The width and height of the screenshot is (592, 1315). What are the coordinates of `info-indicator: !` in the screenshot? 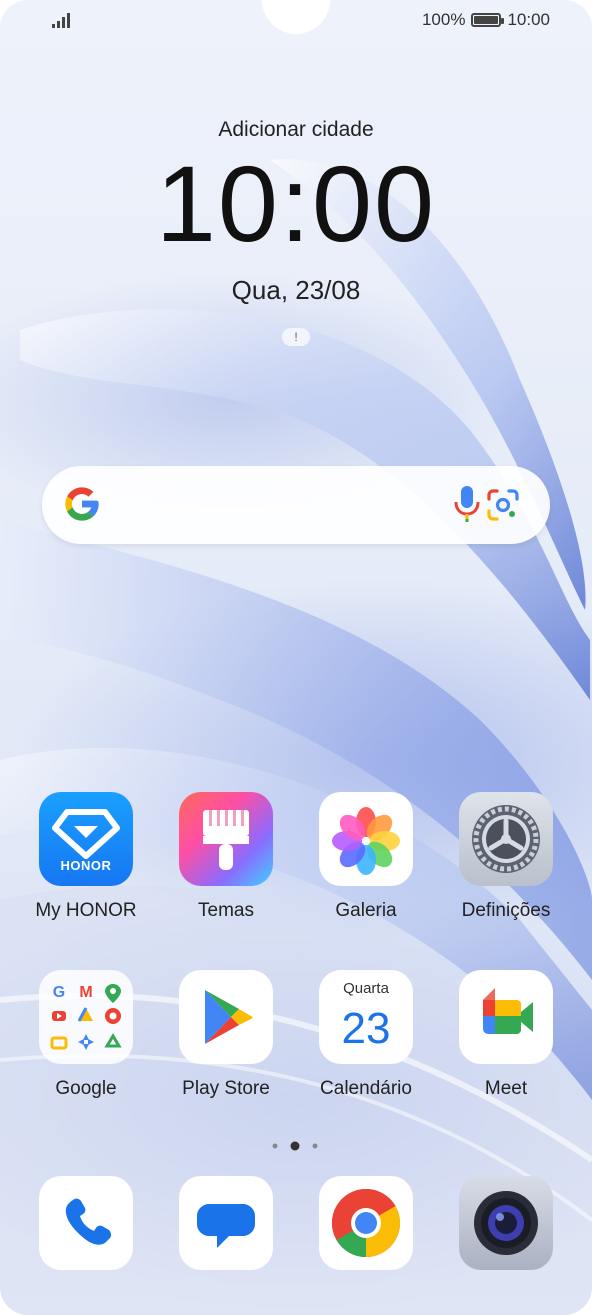 It's located at (296, 337).